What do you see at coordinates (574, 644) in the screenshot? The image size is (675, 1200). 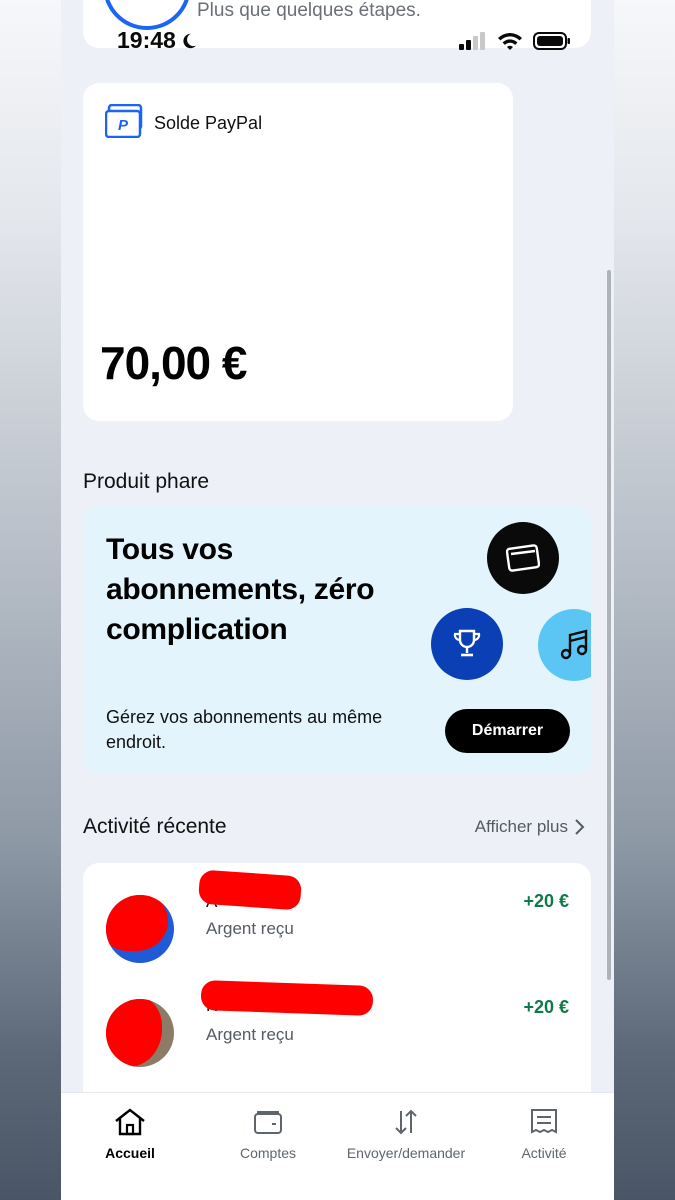 I see `music-note-icon` at bounding box center [574, 644].